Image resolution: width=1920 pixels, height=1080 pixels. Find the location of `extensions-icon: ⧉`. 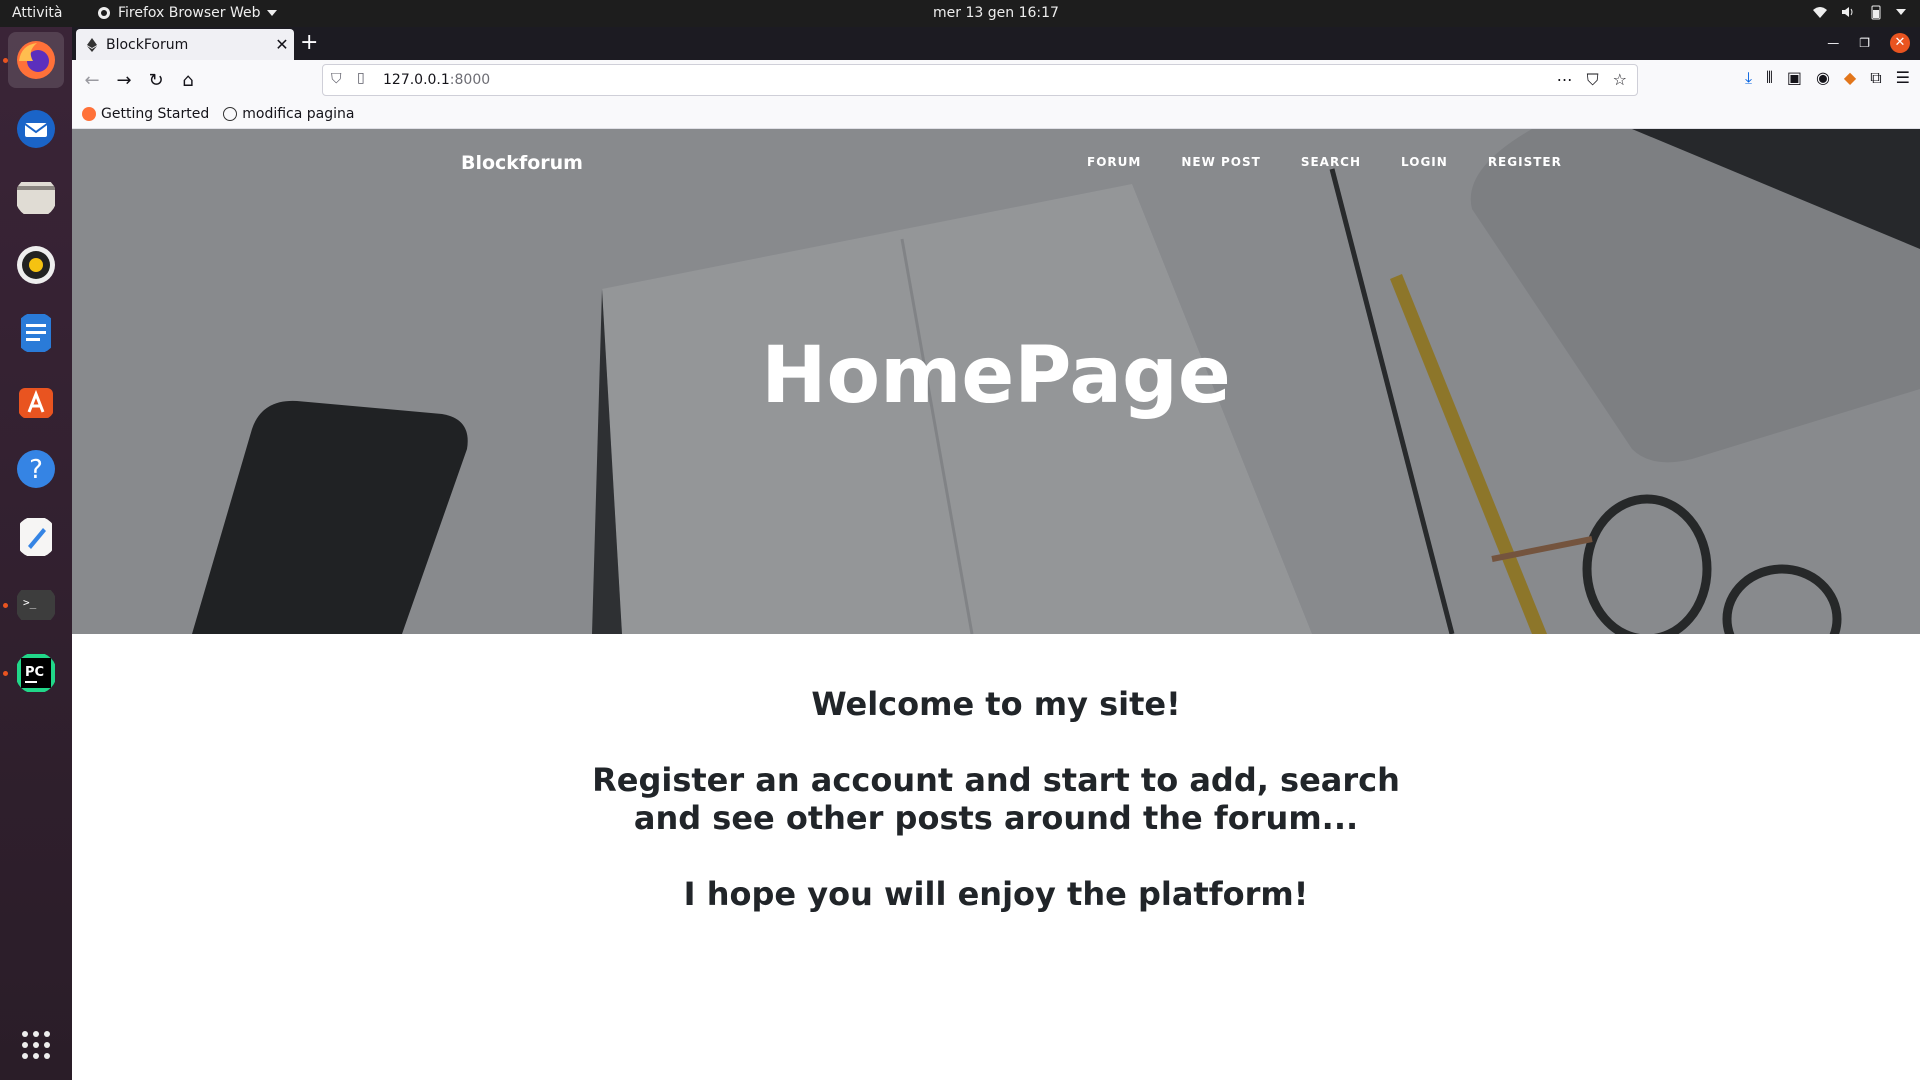

extensions-icon: ⧉ is located at coordinates (1875, 78).